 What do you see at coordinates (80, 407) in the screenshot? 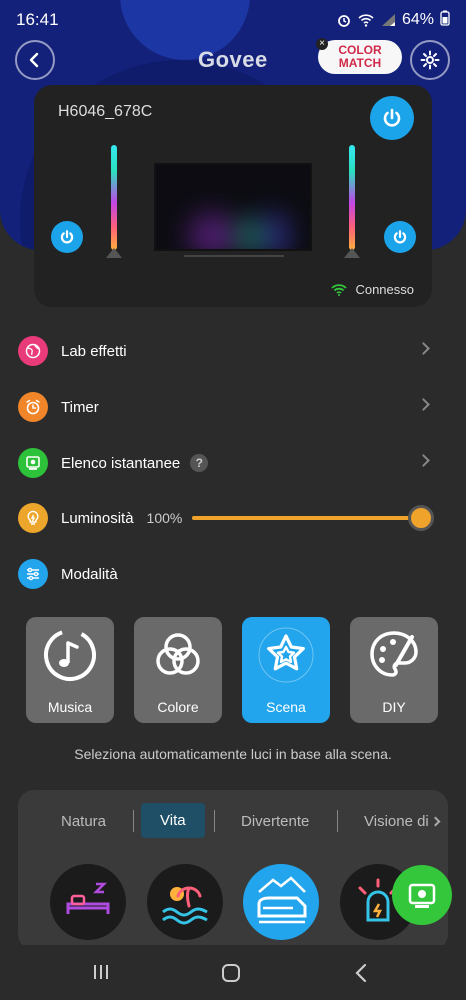
I see `menu-label: Timer` at bounding box center [80, 407].